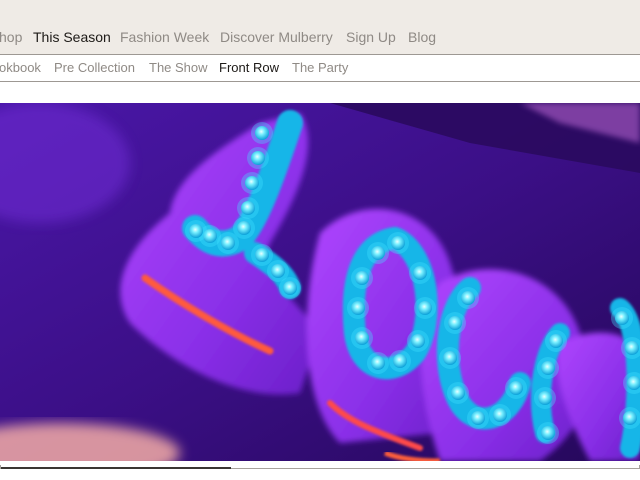 The width and height of the screenshot is (640, 480). I want to click on nav-item-fashion-week: Fashion Week, so click(164, 37).